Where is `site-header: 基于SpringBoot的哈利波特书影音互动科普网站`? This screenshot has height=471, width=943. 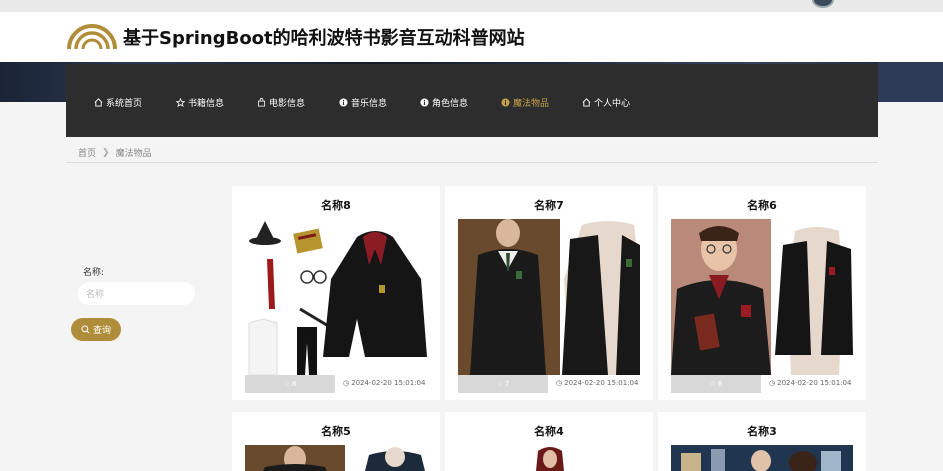 site-header: 基于SpringBoot的哈利波特书影音互动科普网站 is located at coordinates (471, 37).